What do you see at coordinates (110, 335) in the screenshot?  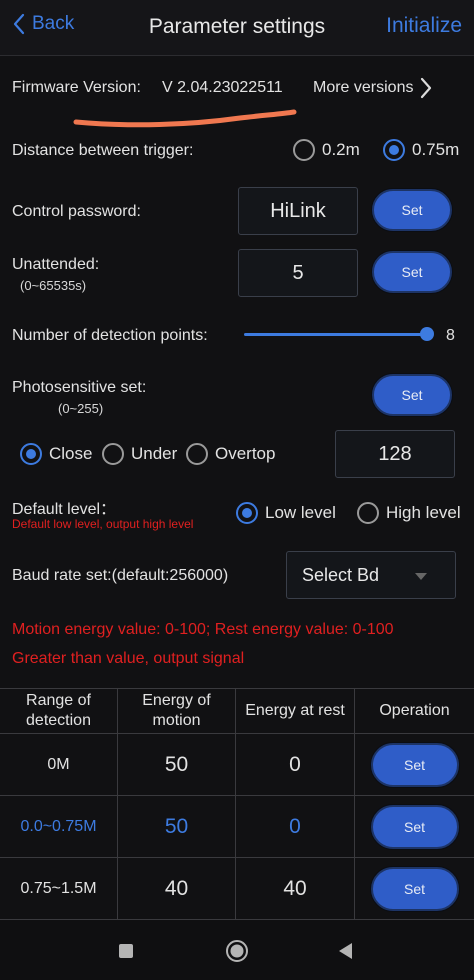 I see `detection-points-label: Number of detection points:` at bounding box center [110, 335].